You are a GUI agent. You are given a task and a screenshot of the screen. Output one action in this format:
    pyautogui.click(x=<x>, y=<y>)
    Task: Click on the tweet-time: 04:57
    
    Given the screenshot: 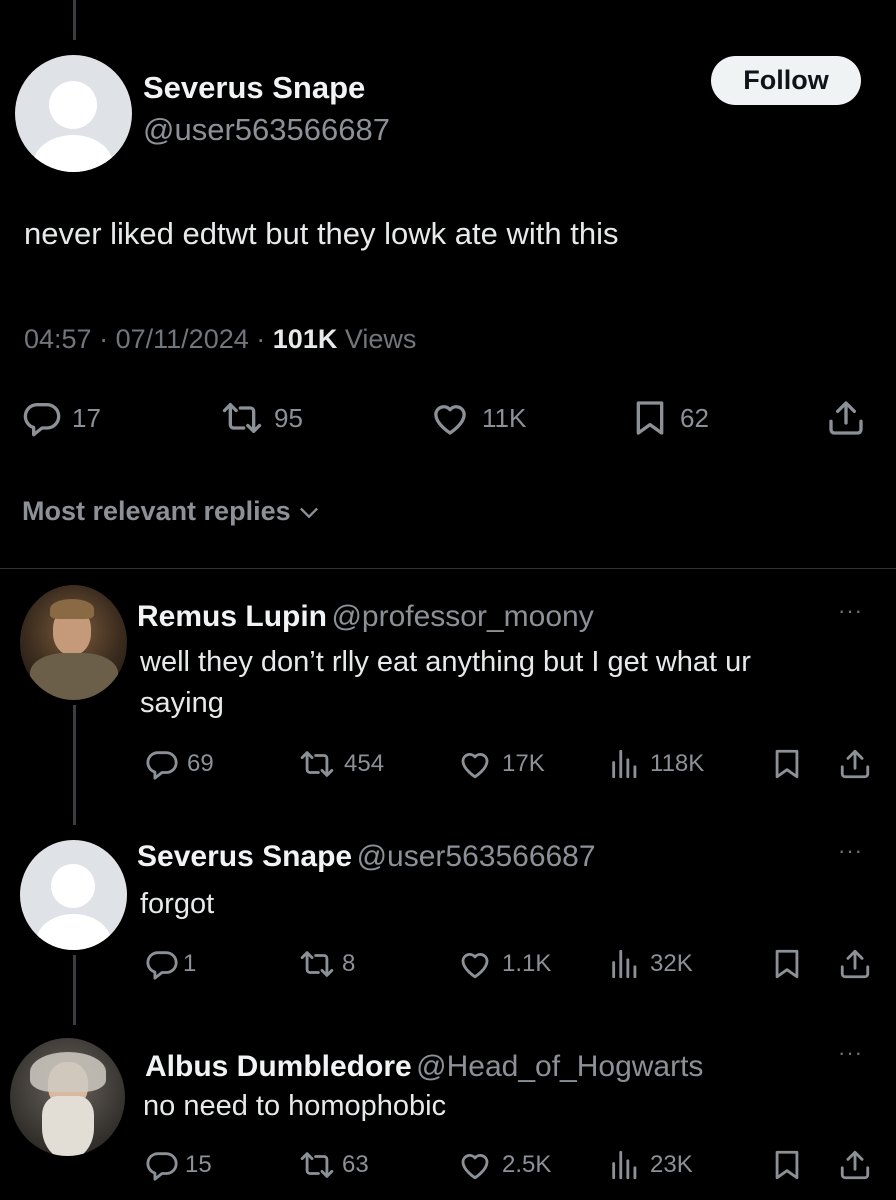 What is the action you would take?
    pyautogui.click(x=58, y=339)
    